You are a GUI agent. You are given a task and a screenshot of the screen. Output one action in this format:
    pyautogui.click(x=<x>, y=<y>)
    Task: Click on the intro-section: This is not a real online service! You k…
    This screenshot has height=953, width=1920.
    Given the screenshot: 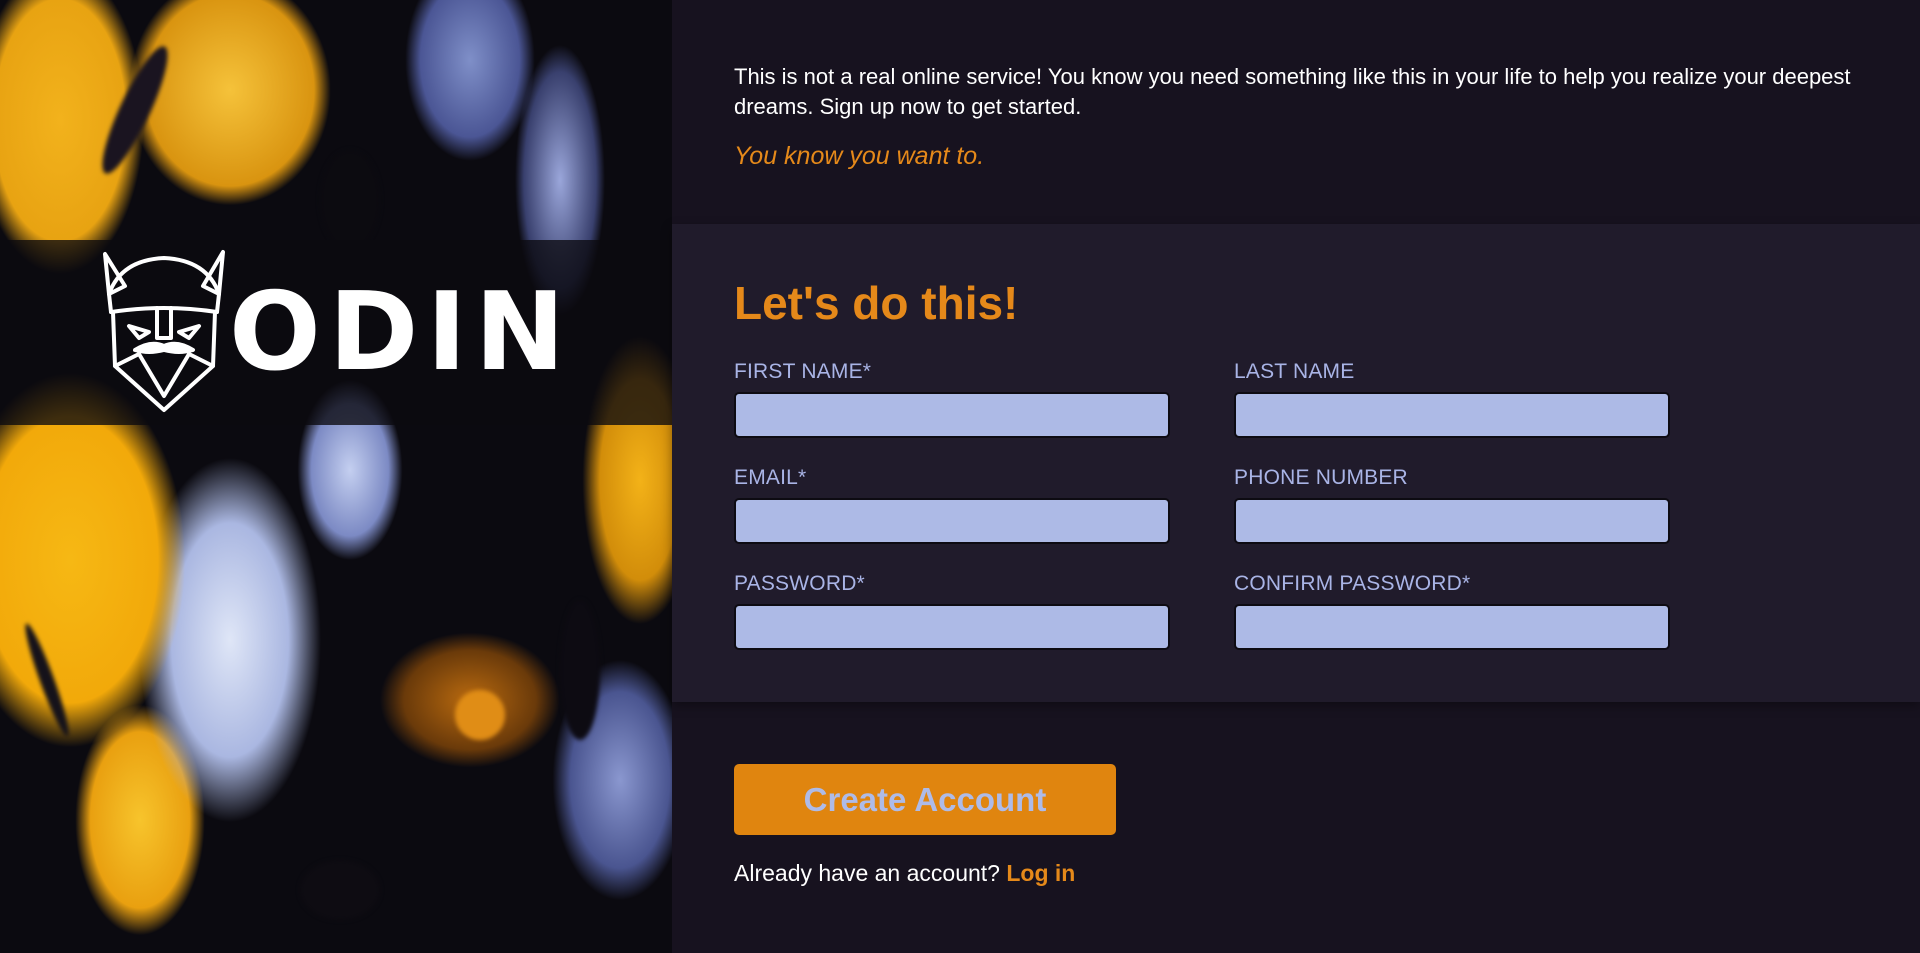 What is the action you would take?
    pyautogui.click(x=1304, y=116)
    